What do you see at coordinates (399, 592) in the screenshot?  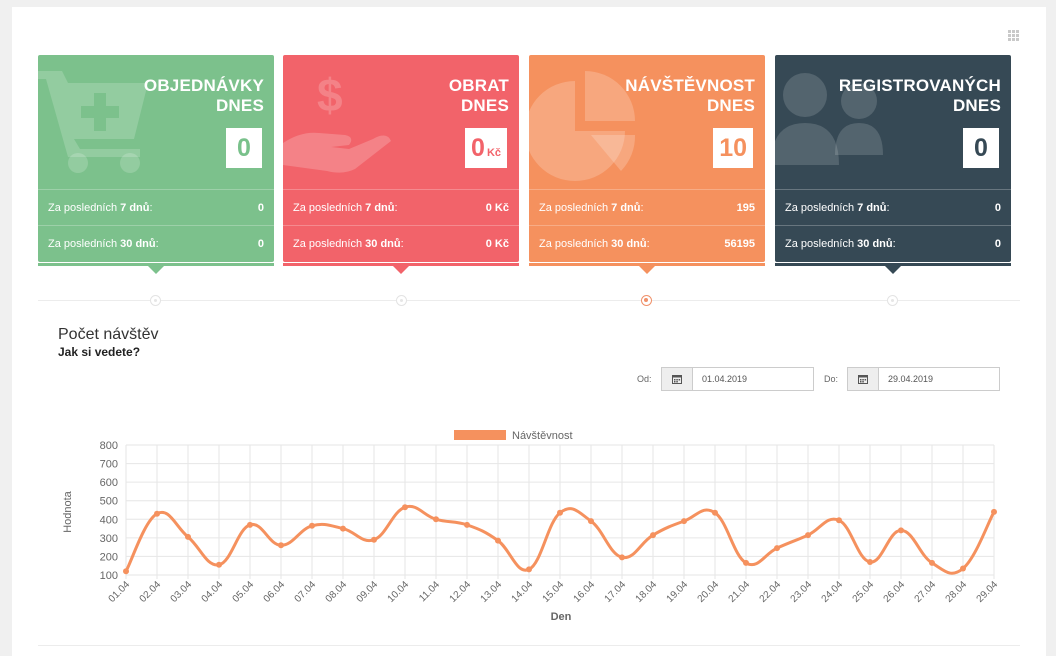 I see `x-tick-label: 10.04` at bounding box center [399, 592].